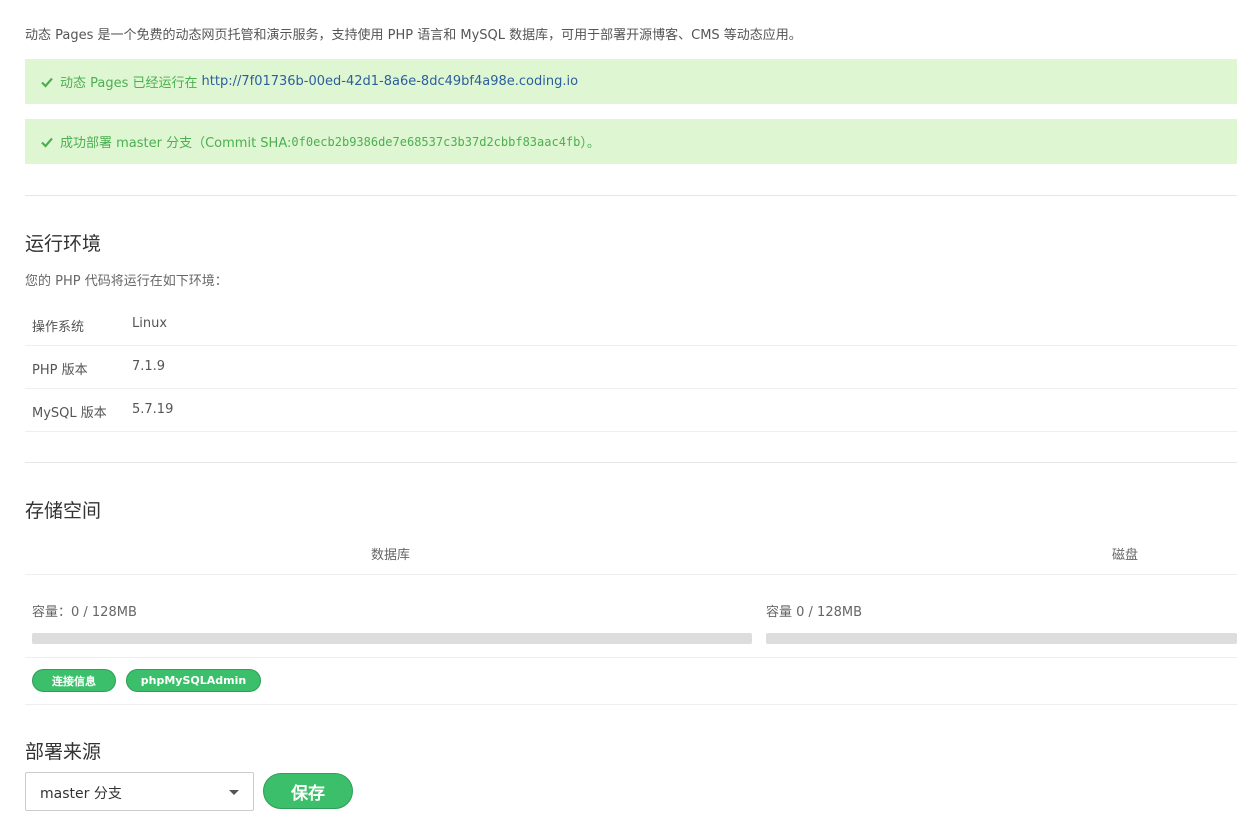  What do you see at coordinates (63, 511) in the screenshot?
I see `storage-title: 存储空间` at bounding box center [63, 511].